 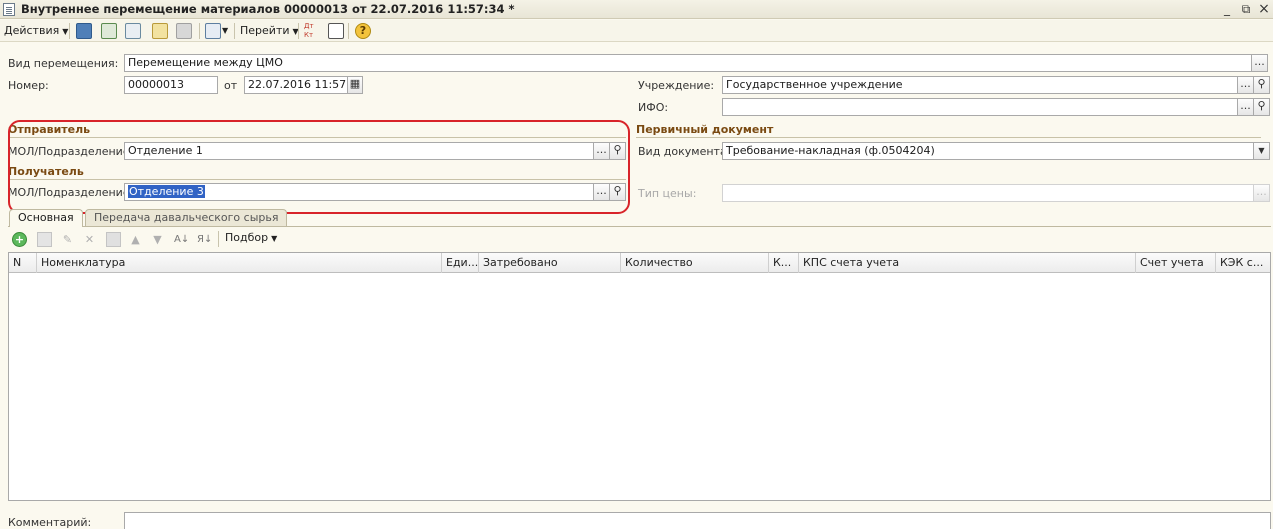 What do you see at coordinates (695, 263) in the screenshot?
I see `column-header-quantity: Количество` at bounding box center [695, 263].